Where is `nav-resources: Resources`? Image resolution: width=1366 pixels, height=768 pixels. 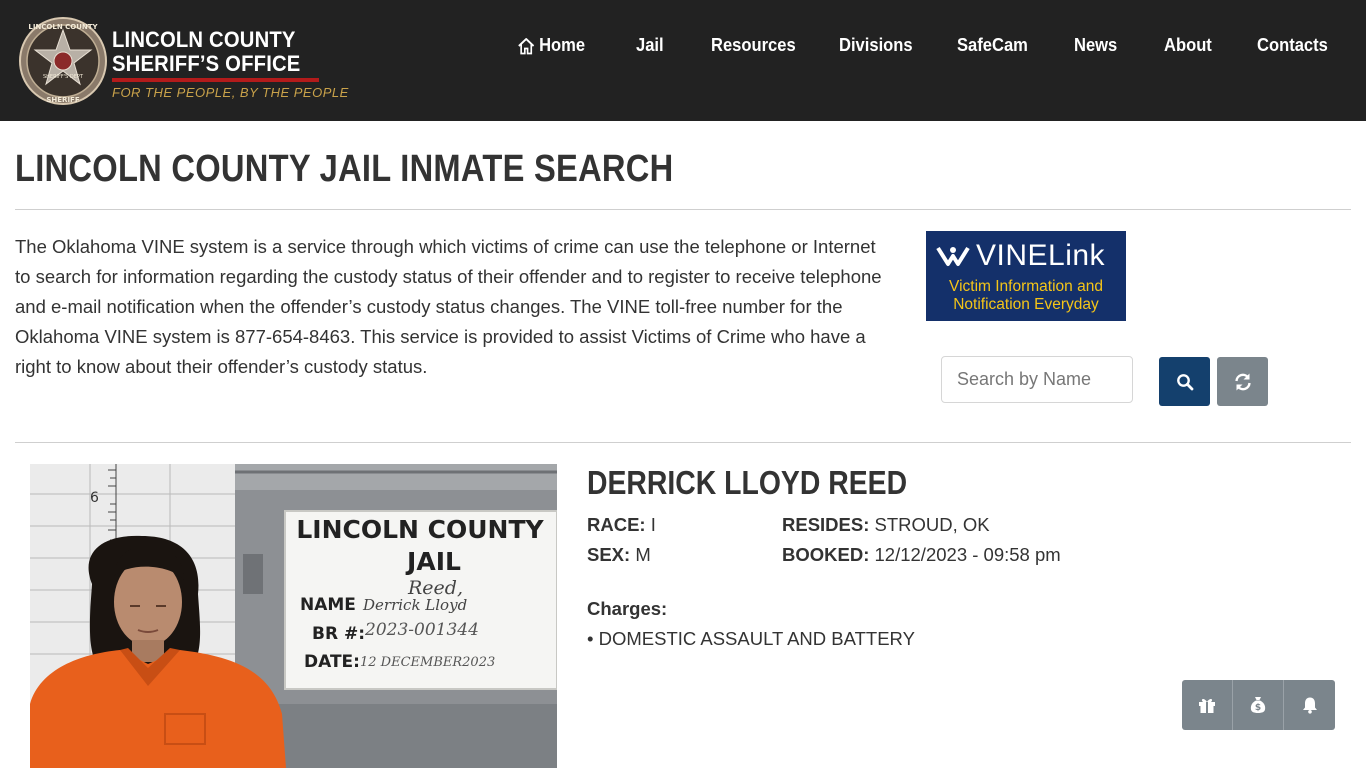
nav-resources: Resources is located at coordinates (753, 45).